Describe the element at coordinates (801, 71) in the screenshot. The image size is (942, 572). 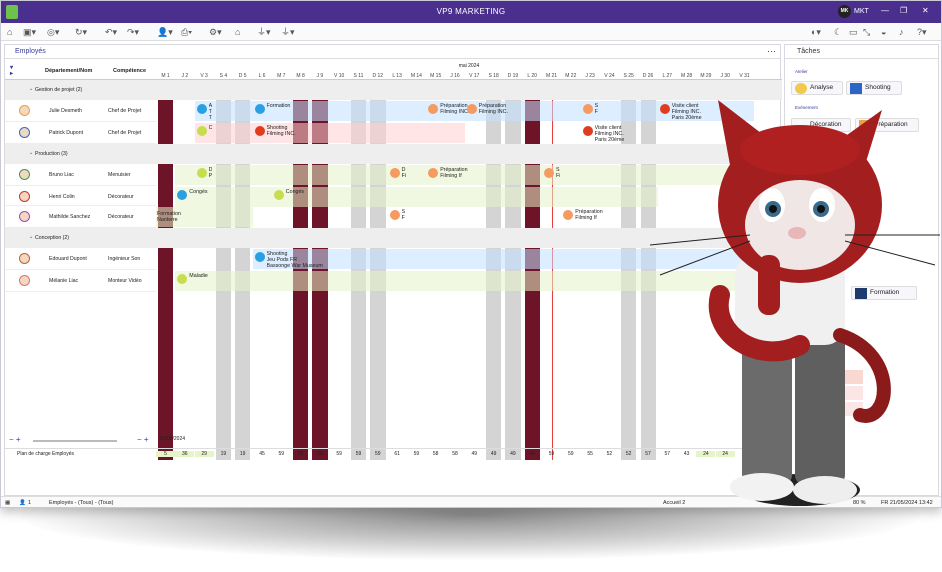
I see `section-atelier: Atelier` at that location.